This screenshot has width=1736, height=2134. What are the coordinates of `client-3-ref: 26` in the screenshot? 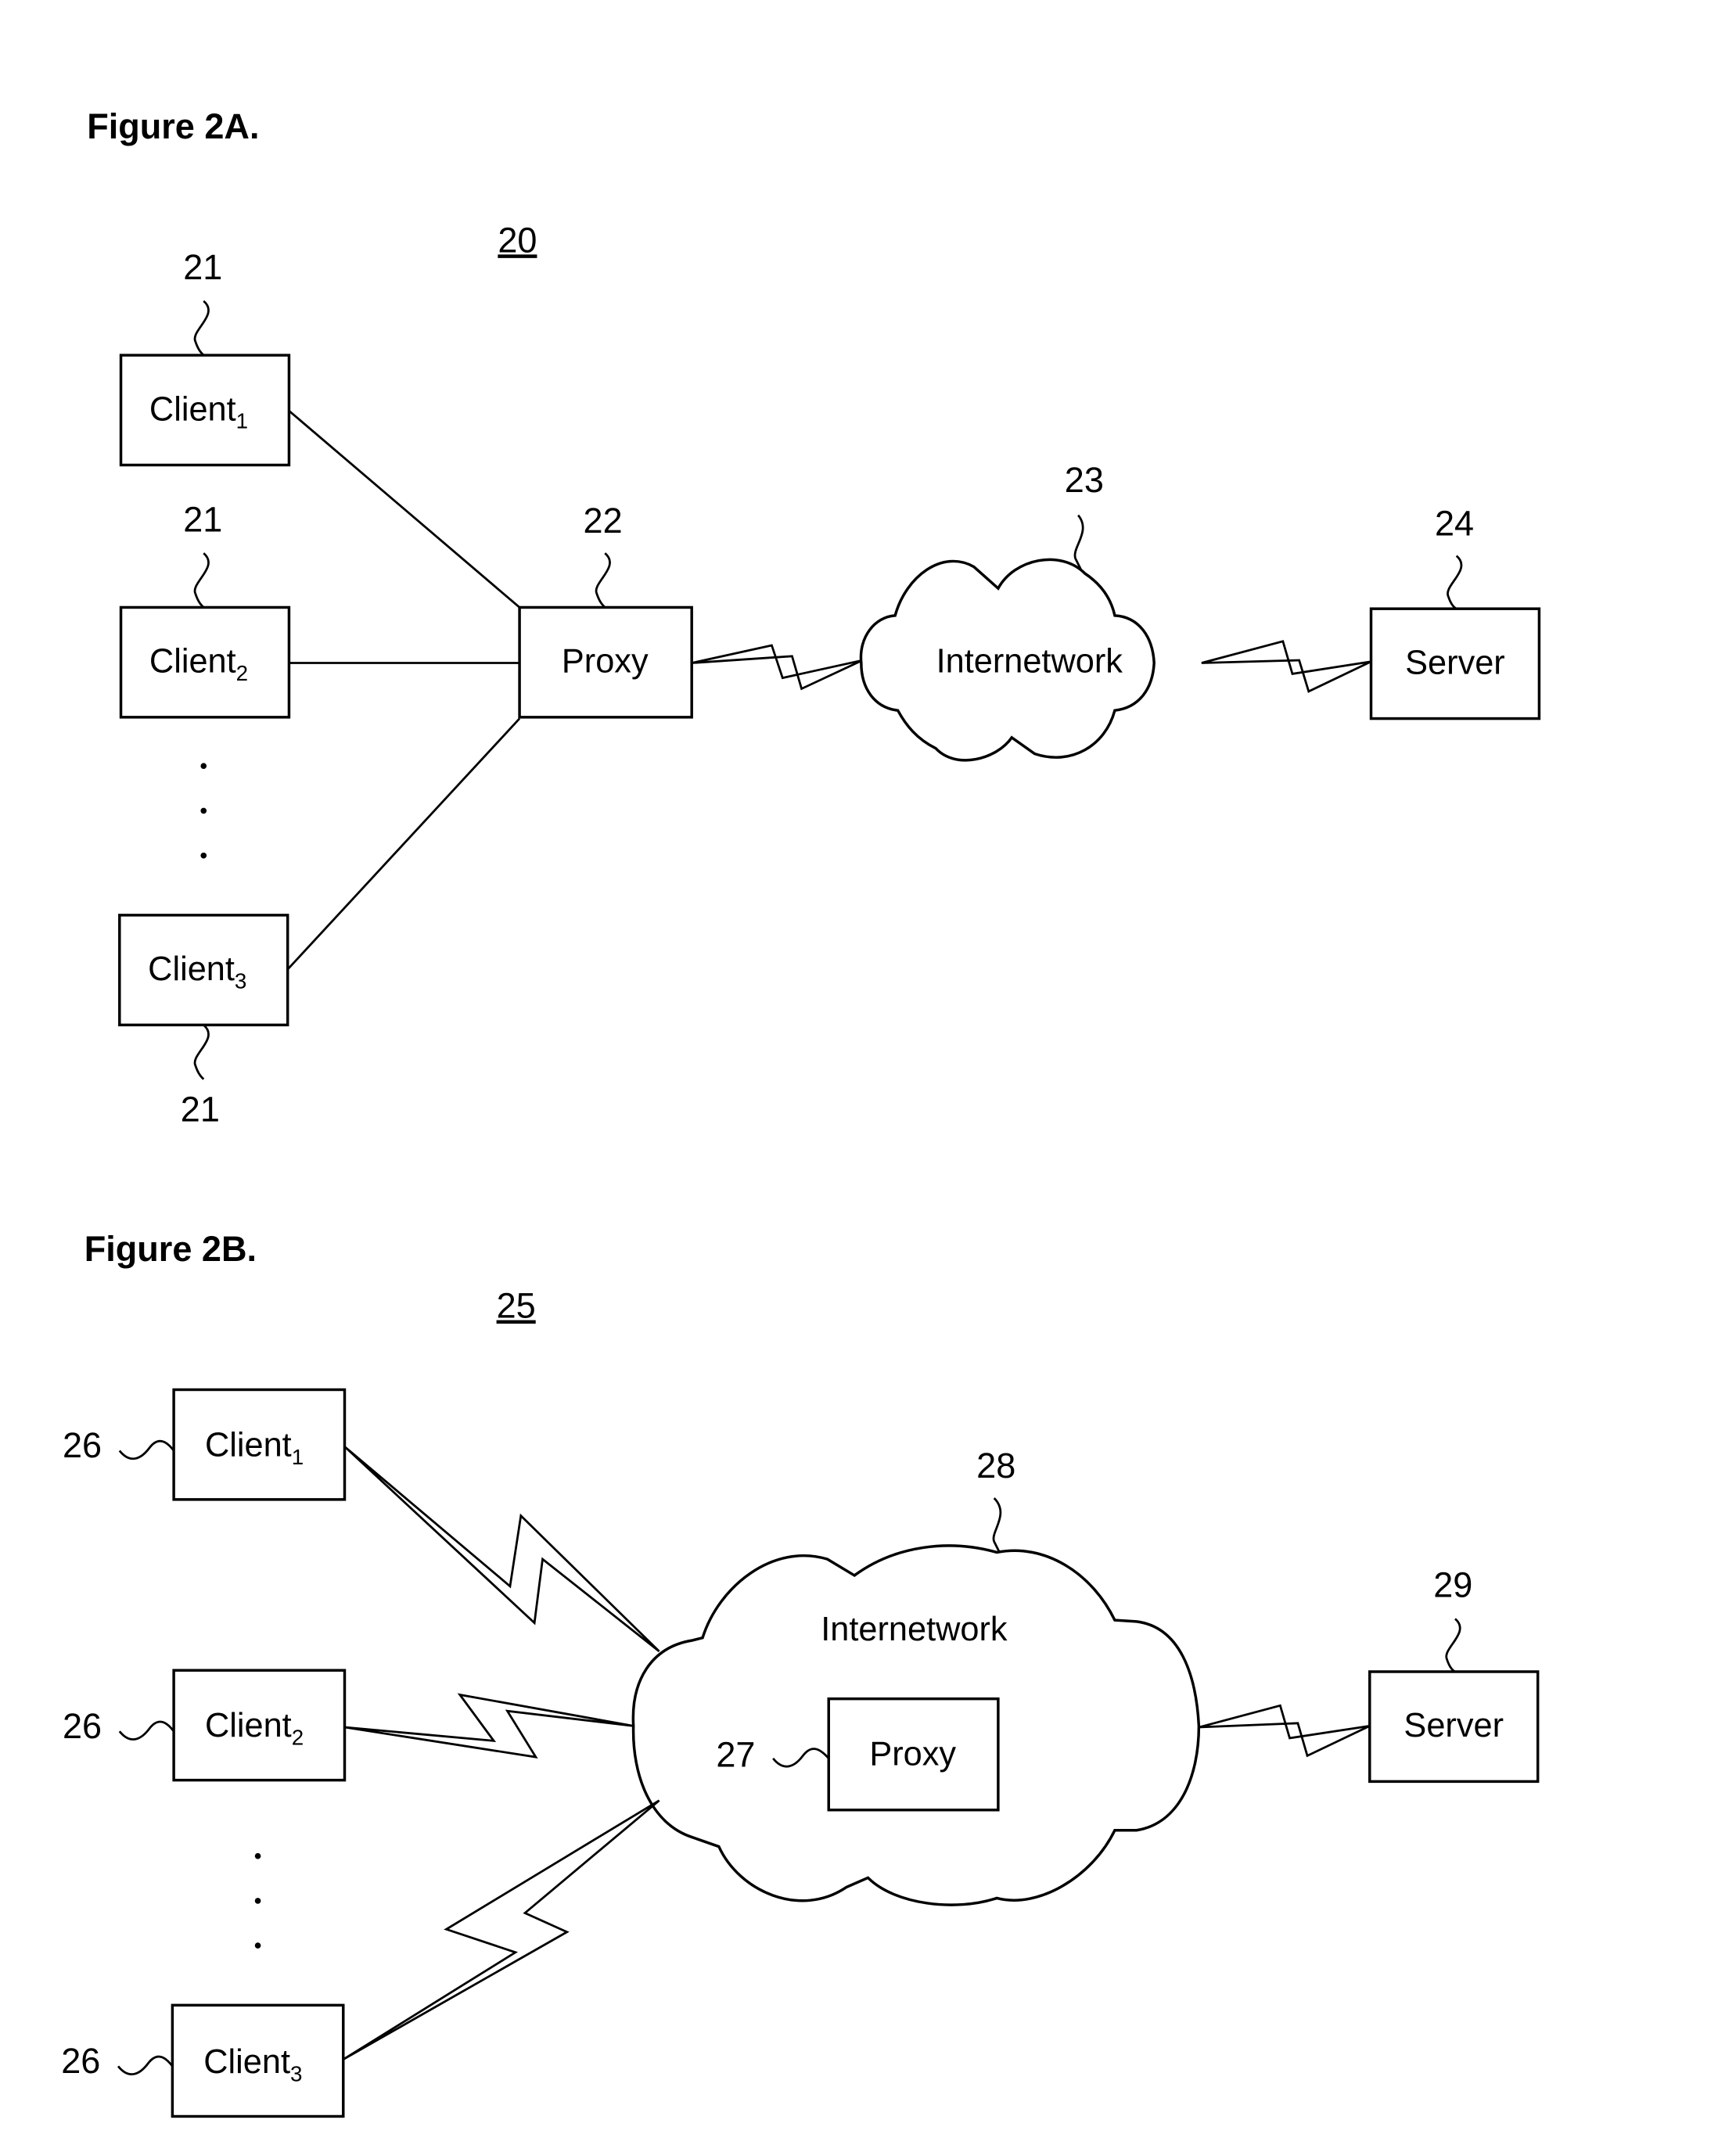 It's located at (81, 2061).